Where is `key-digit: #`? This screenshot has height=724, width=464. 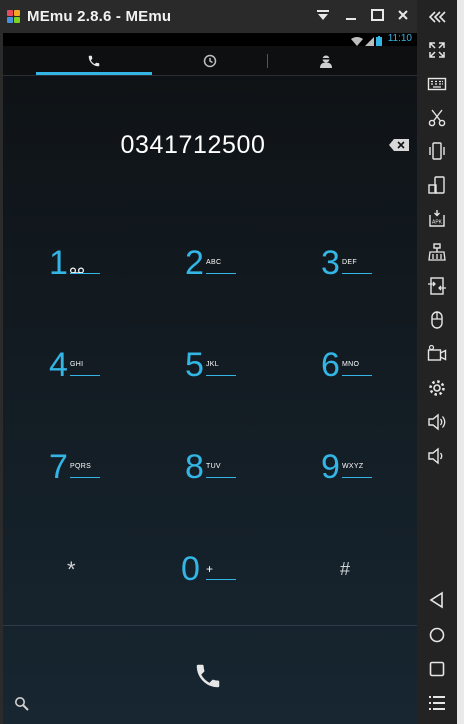 key-digit: # is located at coordinates (345, 569).